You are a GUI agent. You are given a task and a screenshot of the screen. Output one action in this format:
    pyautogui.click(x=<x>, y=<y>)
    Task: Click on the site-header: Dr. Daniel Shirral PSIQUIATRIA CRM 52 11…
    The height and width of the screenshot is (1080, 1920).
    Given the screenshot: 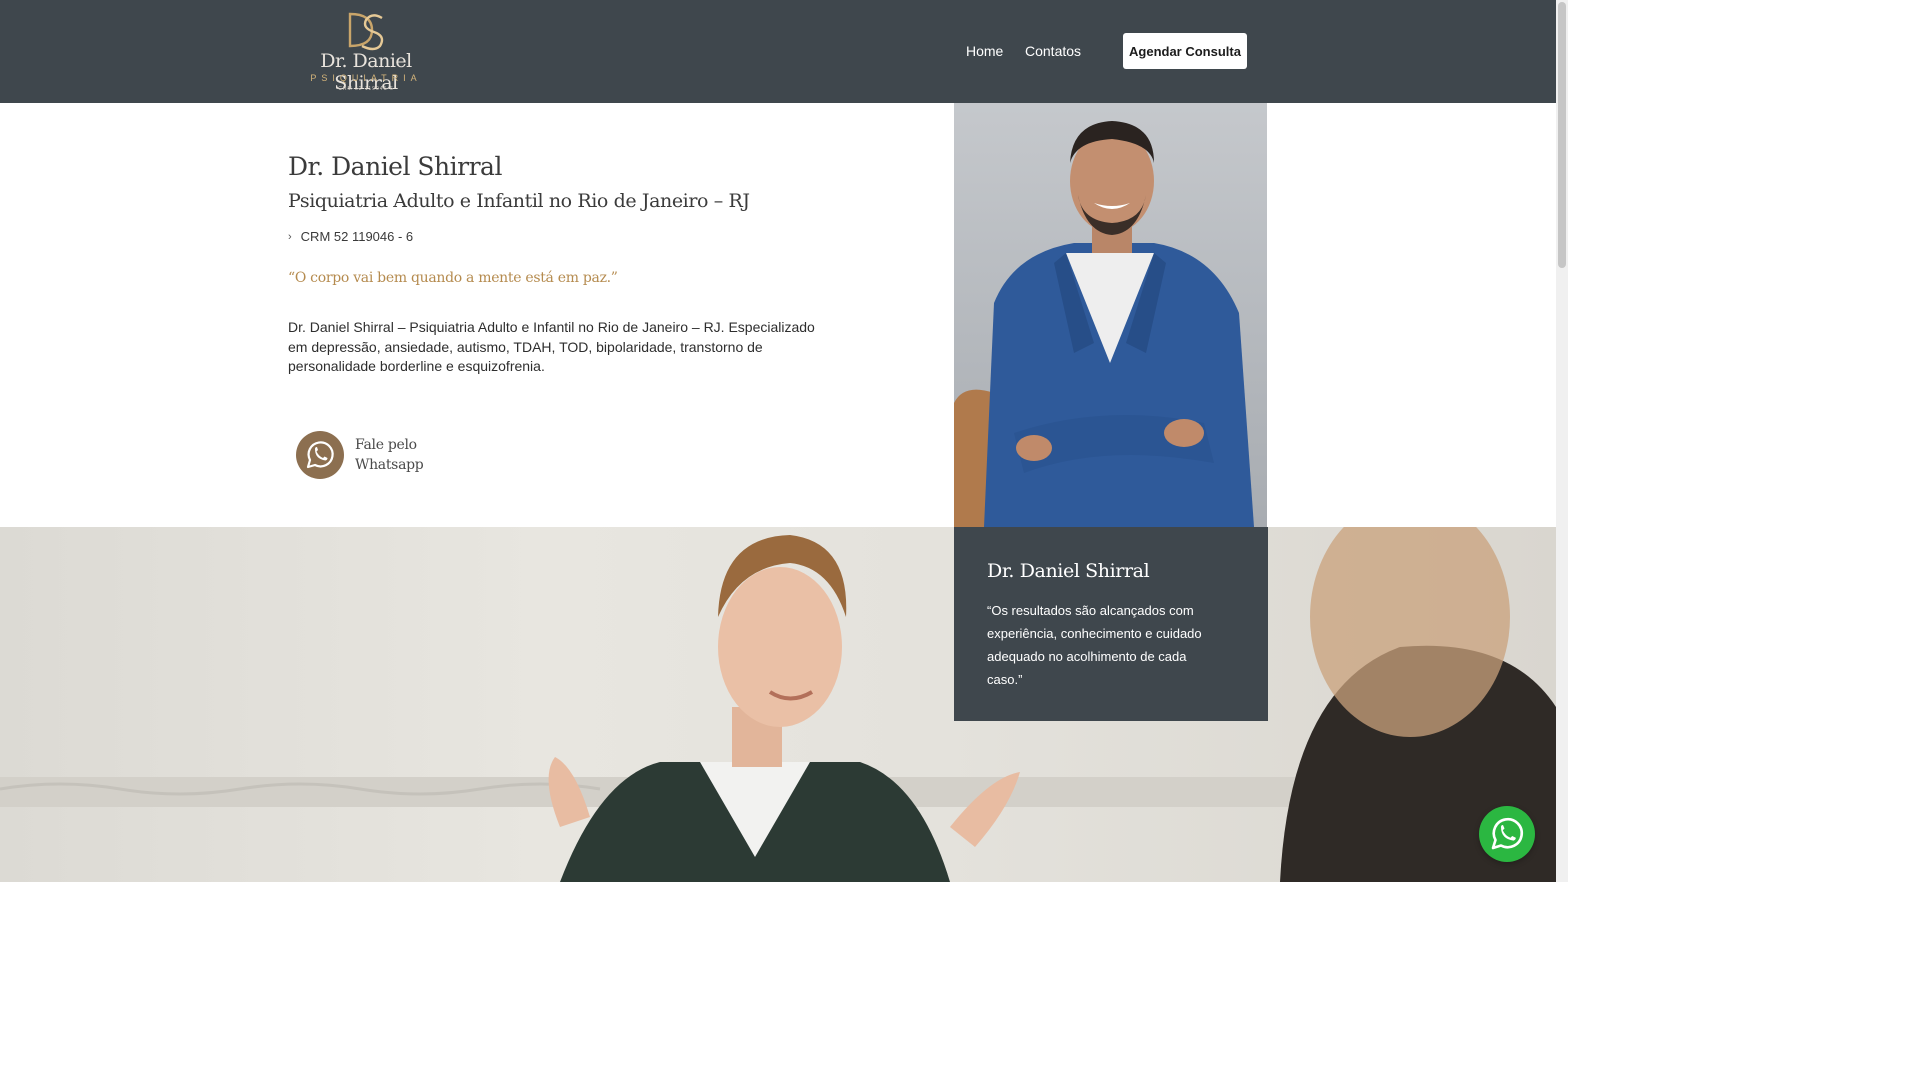 What is the action you would take?
    pyautogui.click(x=778, y=51)
    